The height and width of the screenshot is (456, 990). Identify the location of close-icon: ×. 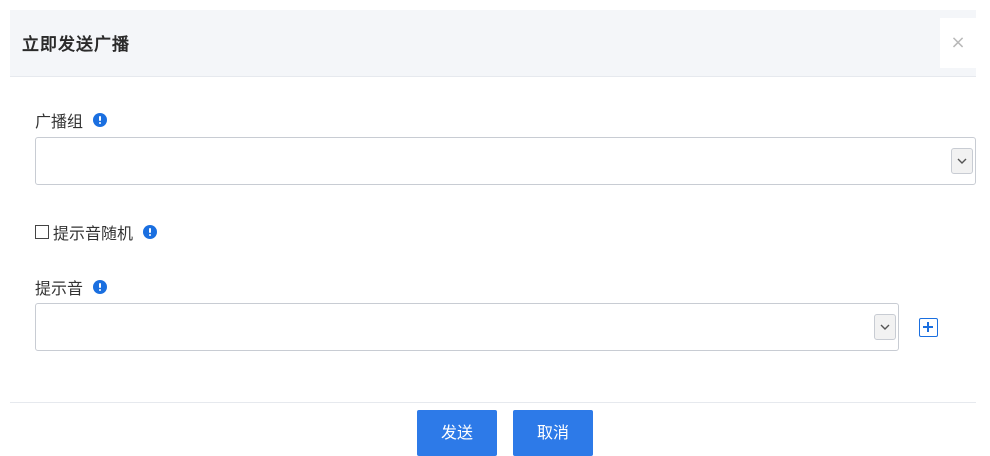
(958, 42).